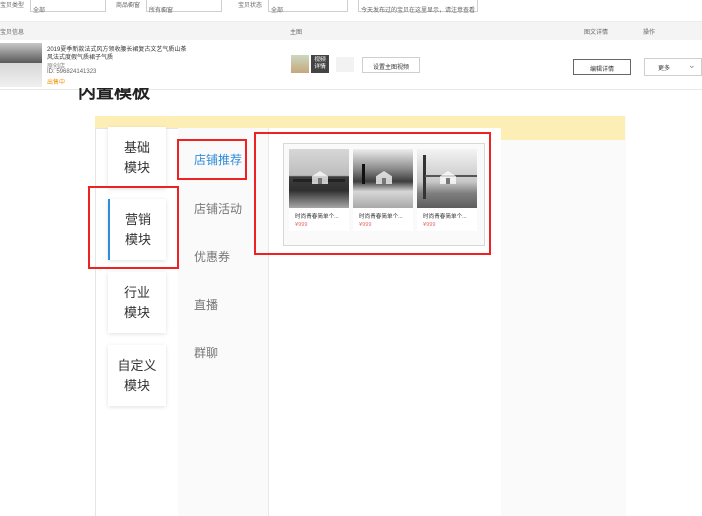 The image size is (702, 516). What do you see at coordinates (320, 64) in the screenshot?
I see `video-detail-badge: 视频 详情` at bounding box center [320, 64].